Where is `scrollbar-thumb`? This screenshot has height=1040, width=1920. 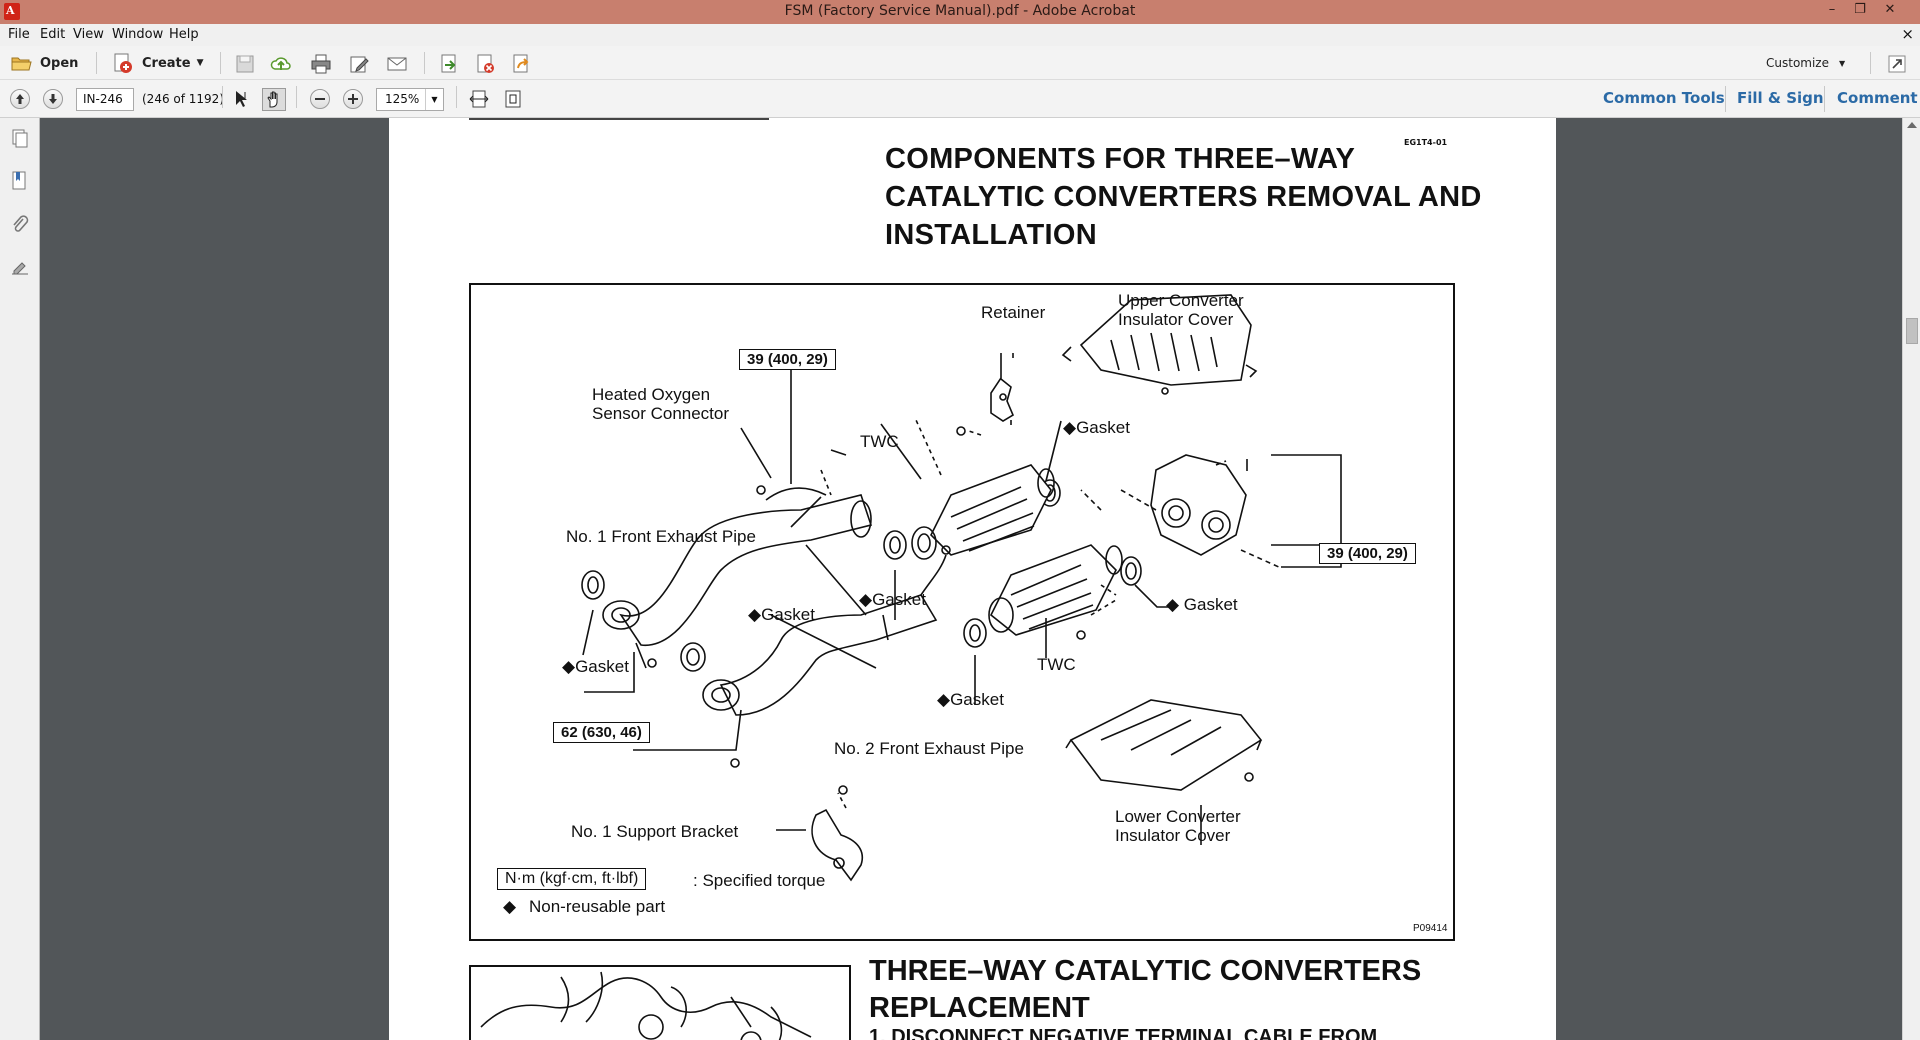 scrollbar-thumb is located at coordinates (1912, 331).